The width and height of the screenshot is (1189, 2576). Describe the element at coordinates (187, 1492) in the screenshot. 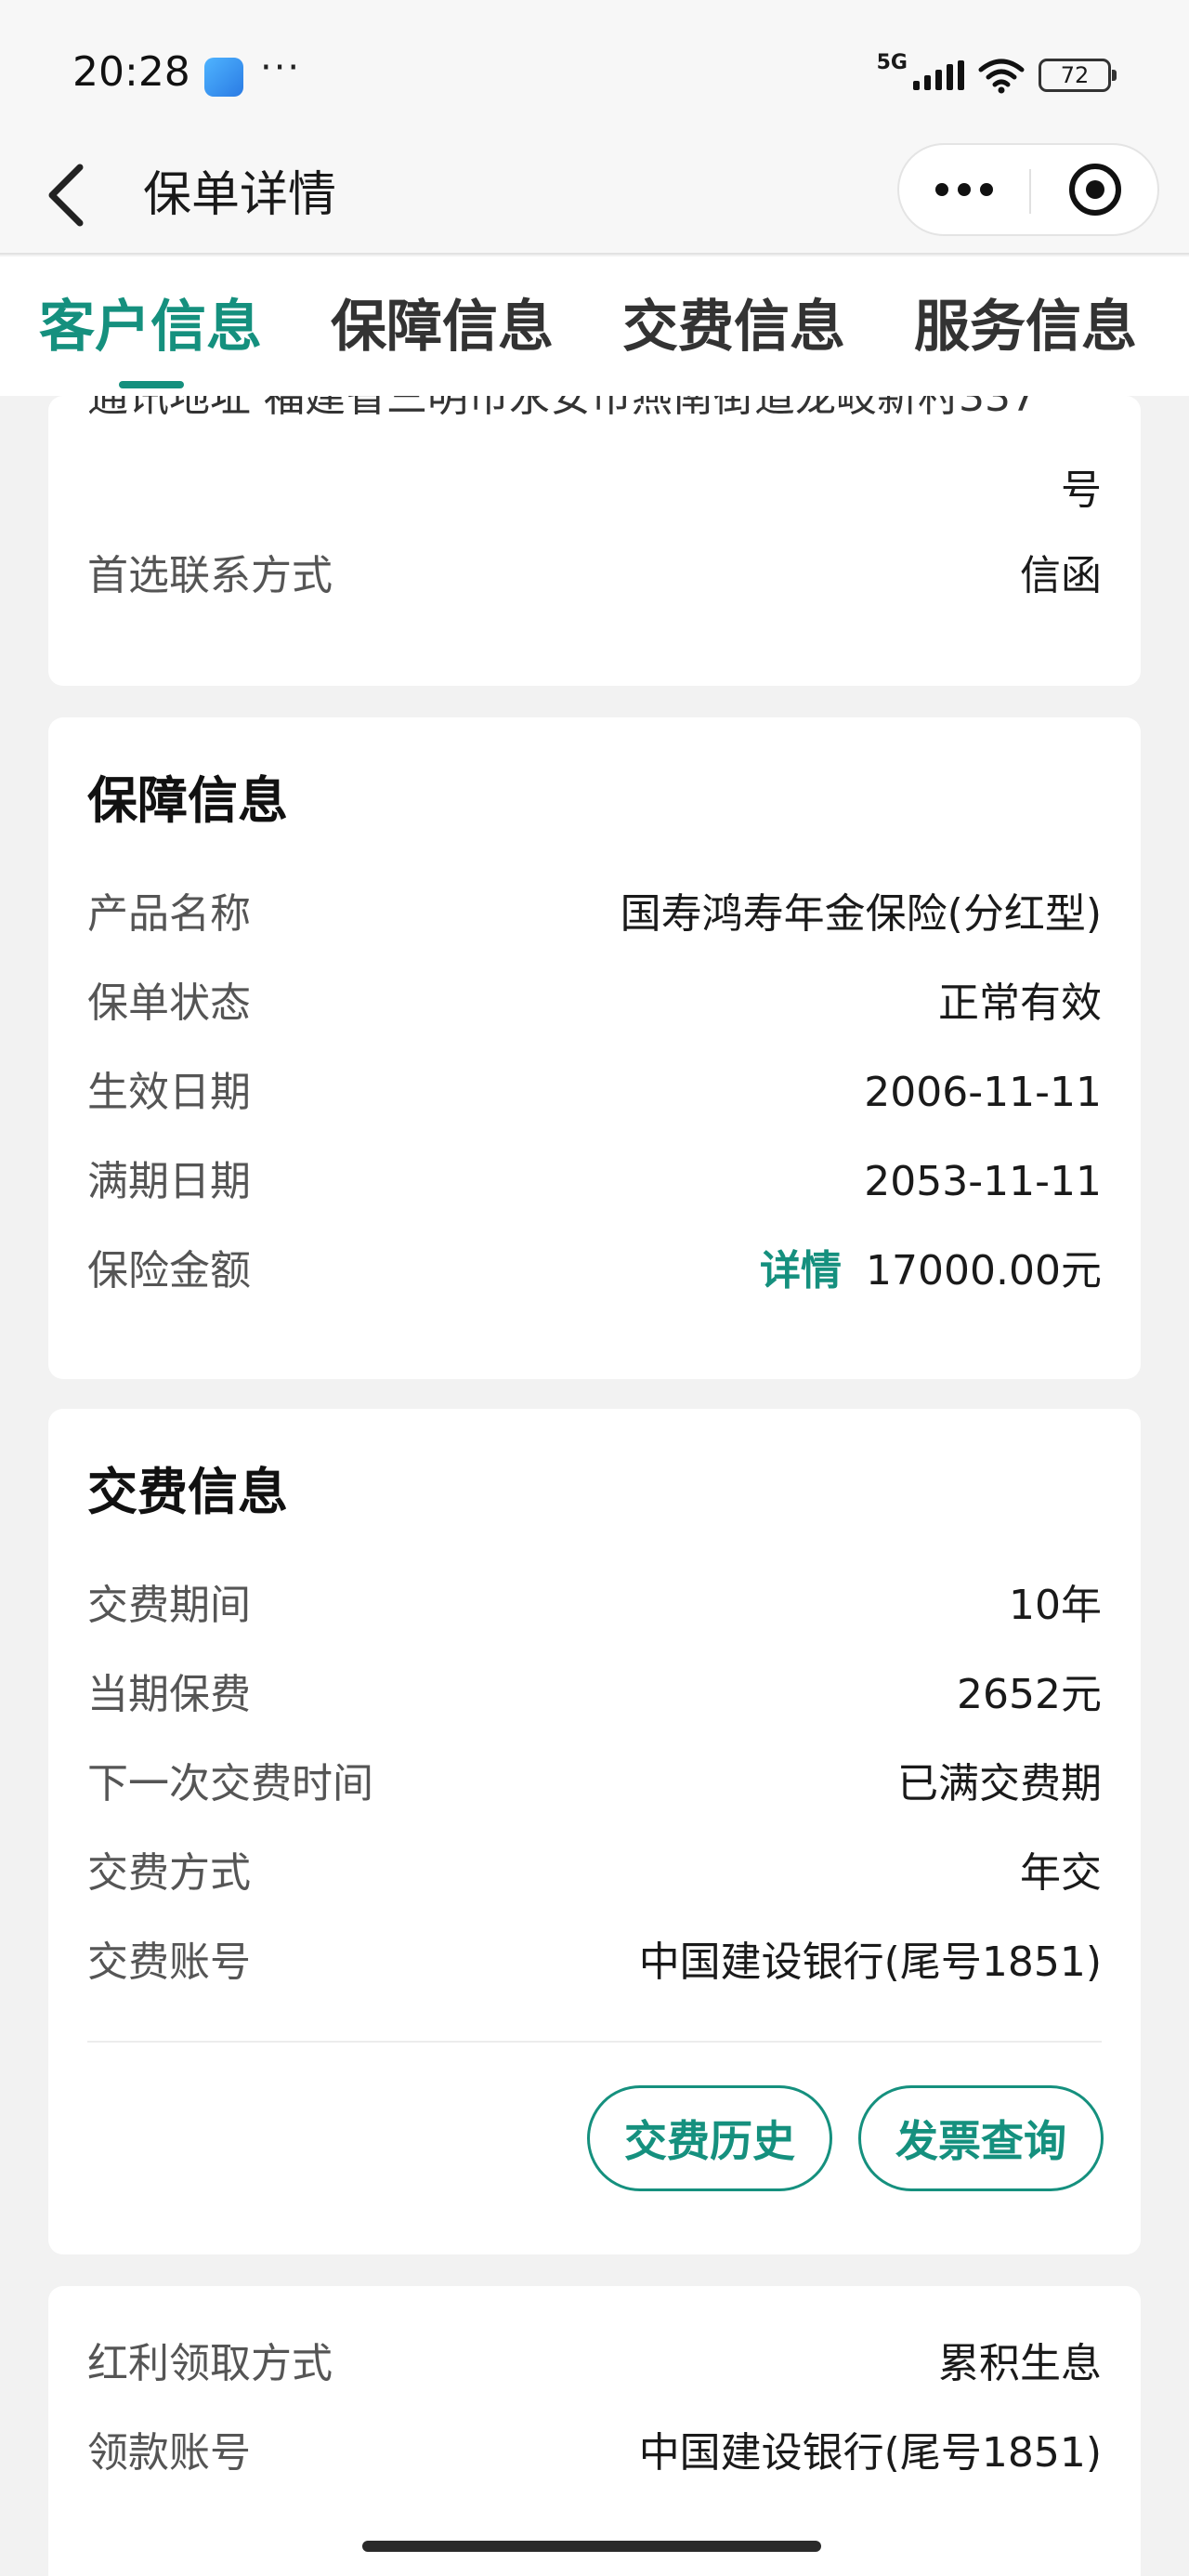

I see `card-title: 交费信息` at that location.